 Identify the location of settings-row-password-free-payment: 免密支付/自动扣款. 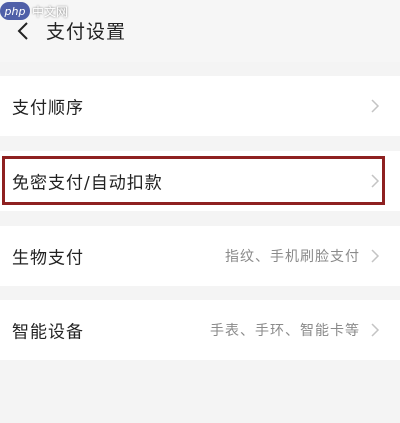
(200, 181).